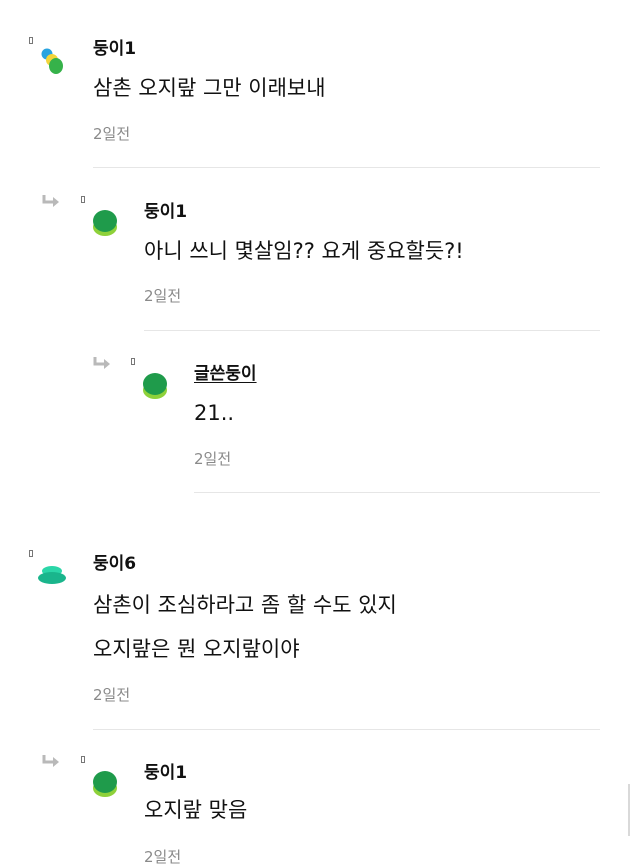 The height and width of the screenshot is (867, 630). Describe the element at coordinates (196, 649) in the screenshot. I see `comment-text-line: 오지랖은 뭔 오지랖이야` at that location.